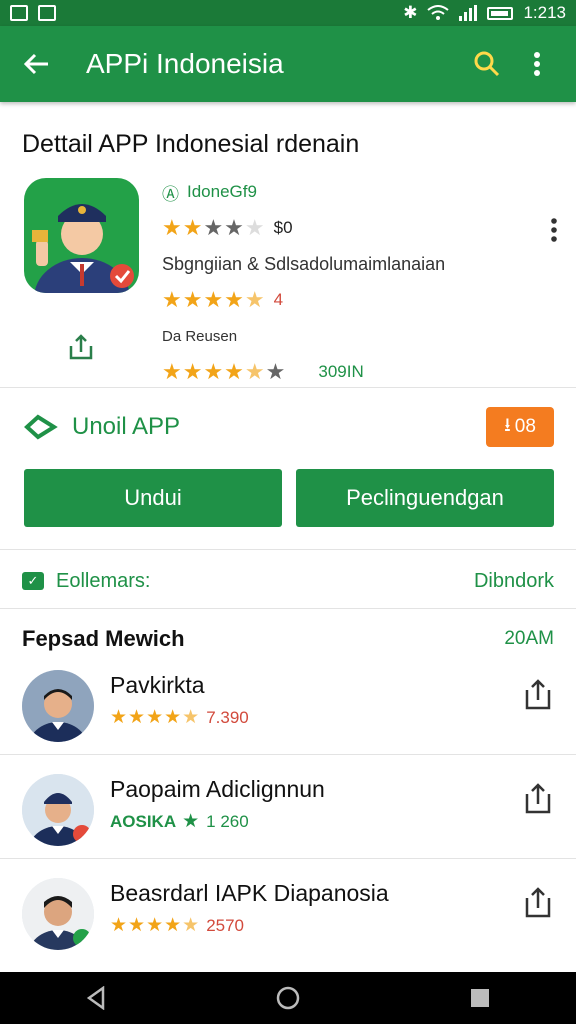  Describe the element at coordinates (153, 498) in the screenshot. I see `download-button: Undui` at that location.